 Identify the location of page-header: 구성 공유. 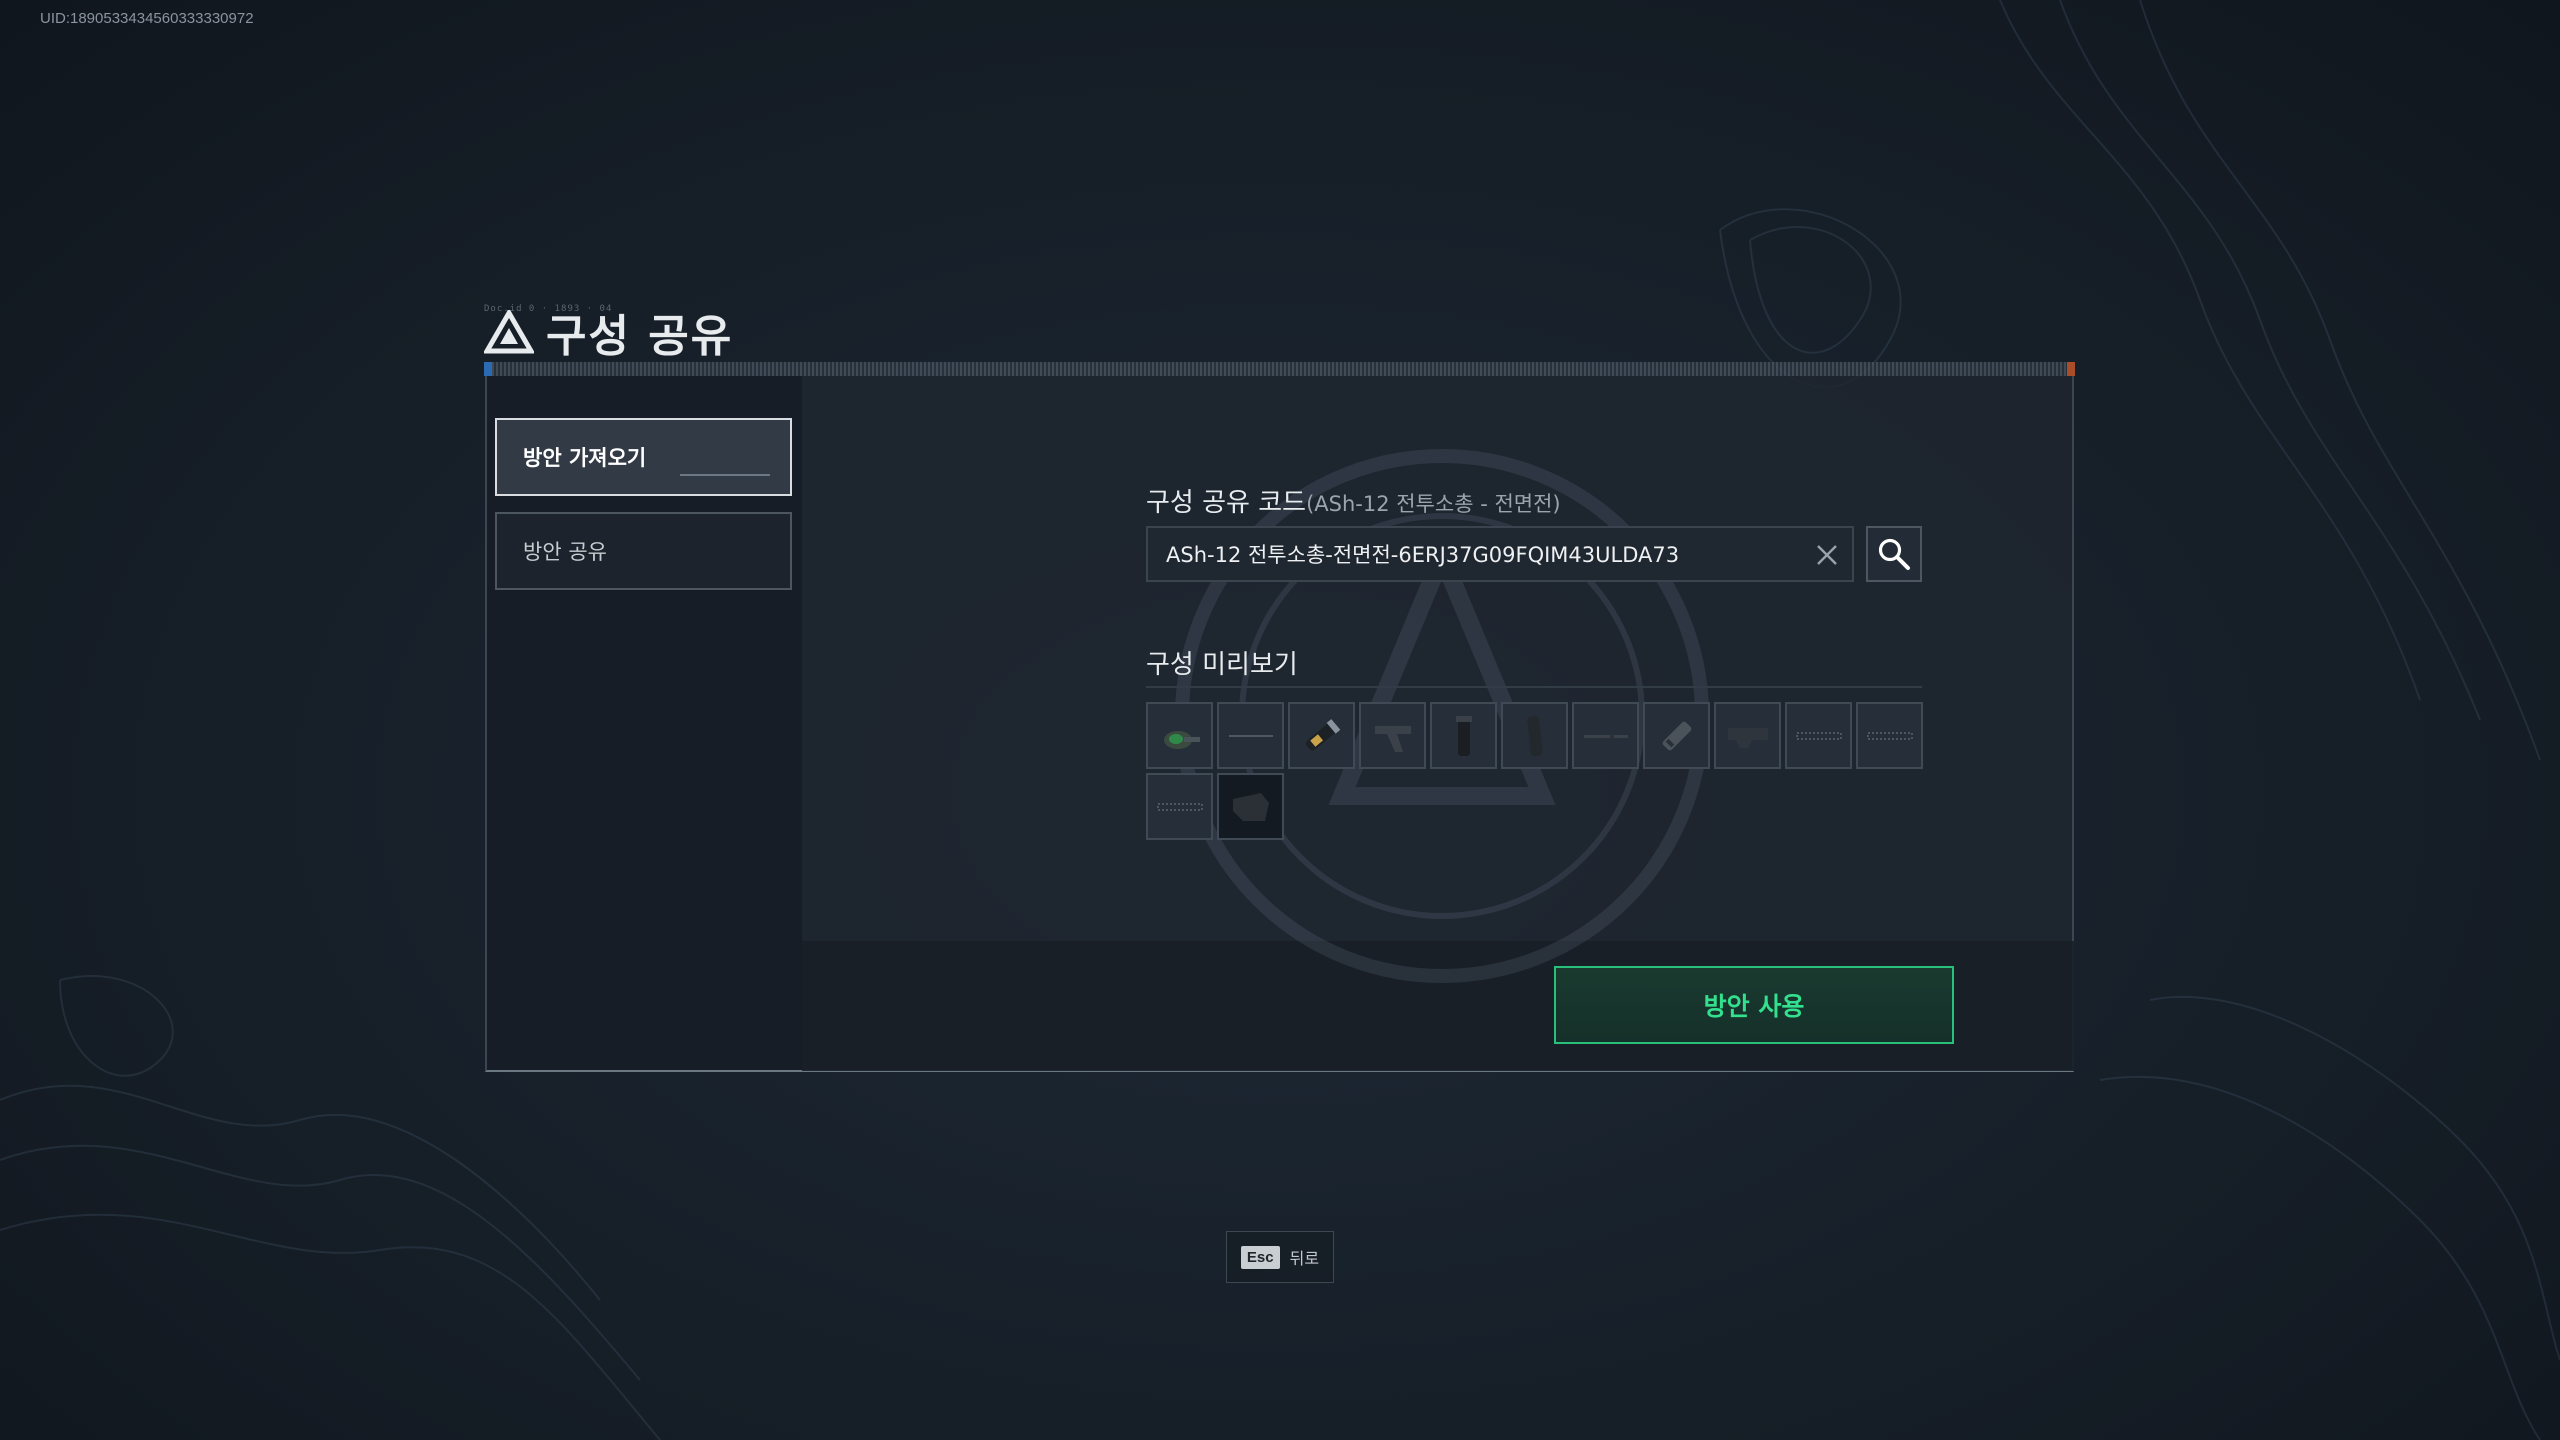
(608, 332).